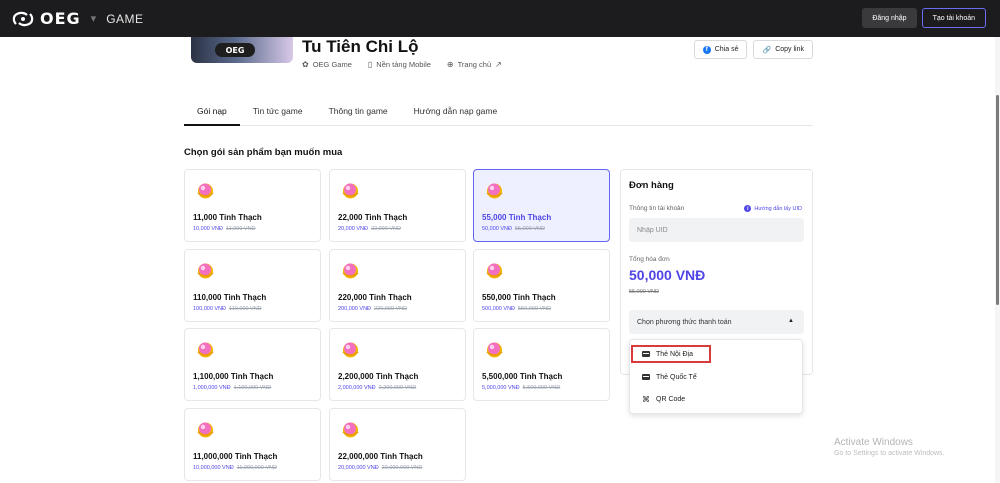 This screenshot has width=1000, height=483. I want to click on share-button: f Chia sẻ, so click(720, 49).